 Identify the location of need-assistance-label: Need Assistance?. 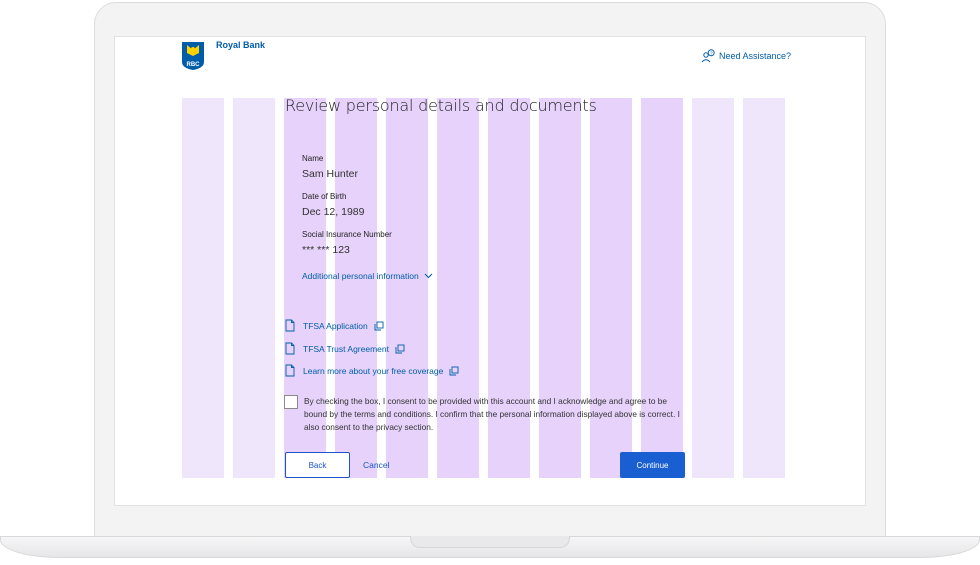
(755, 56).